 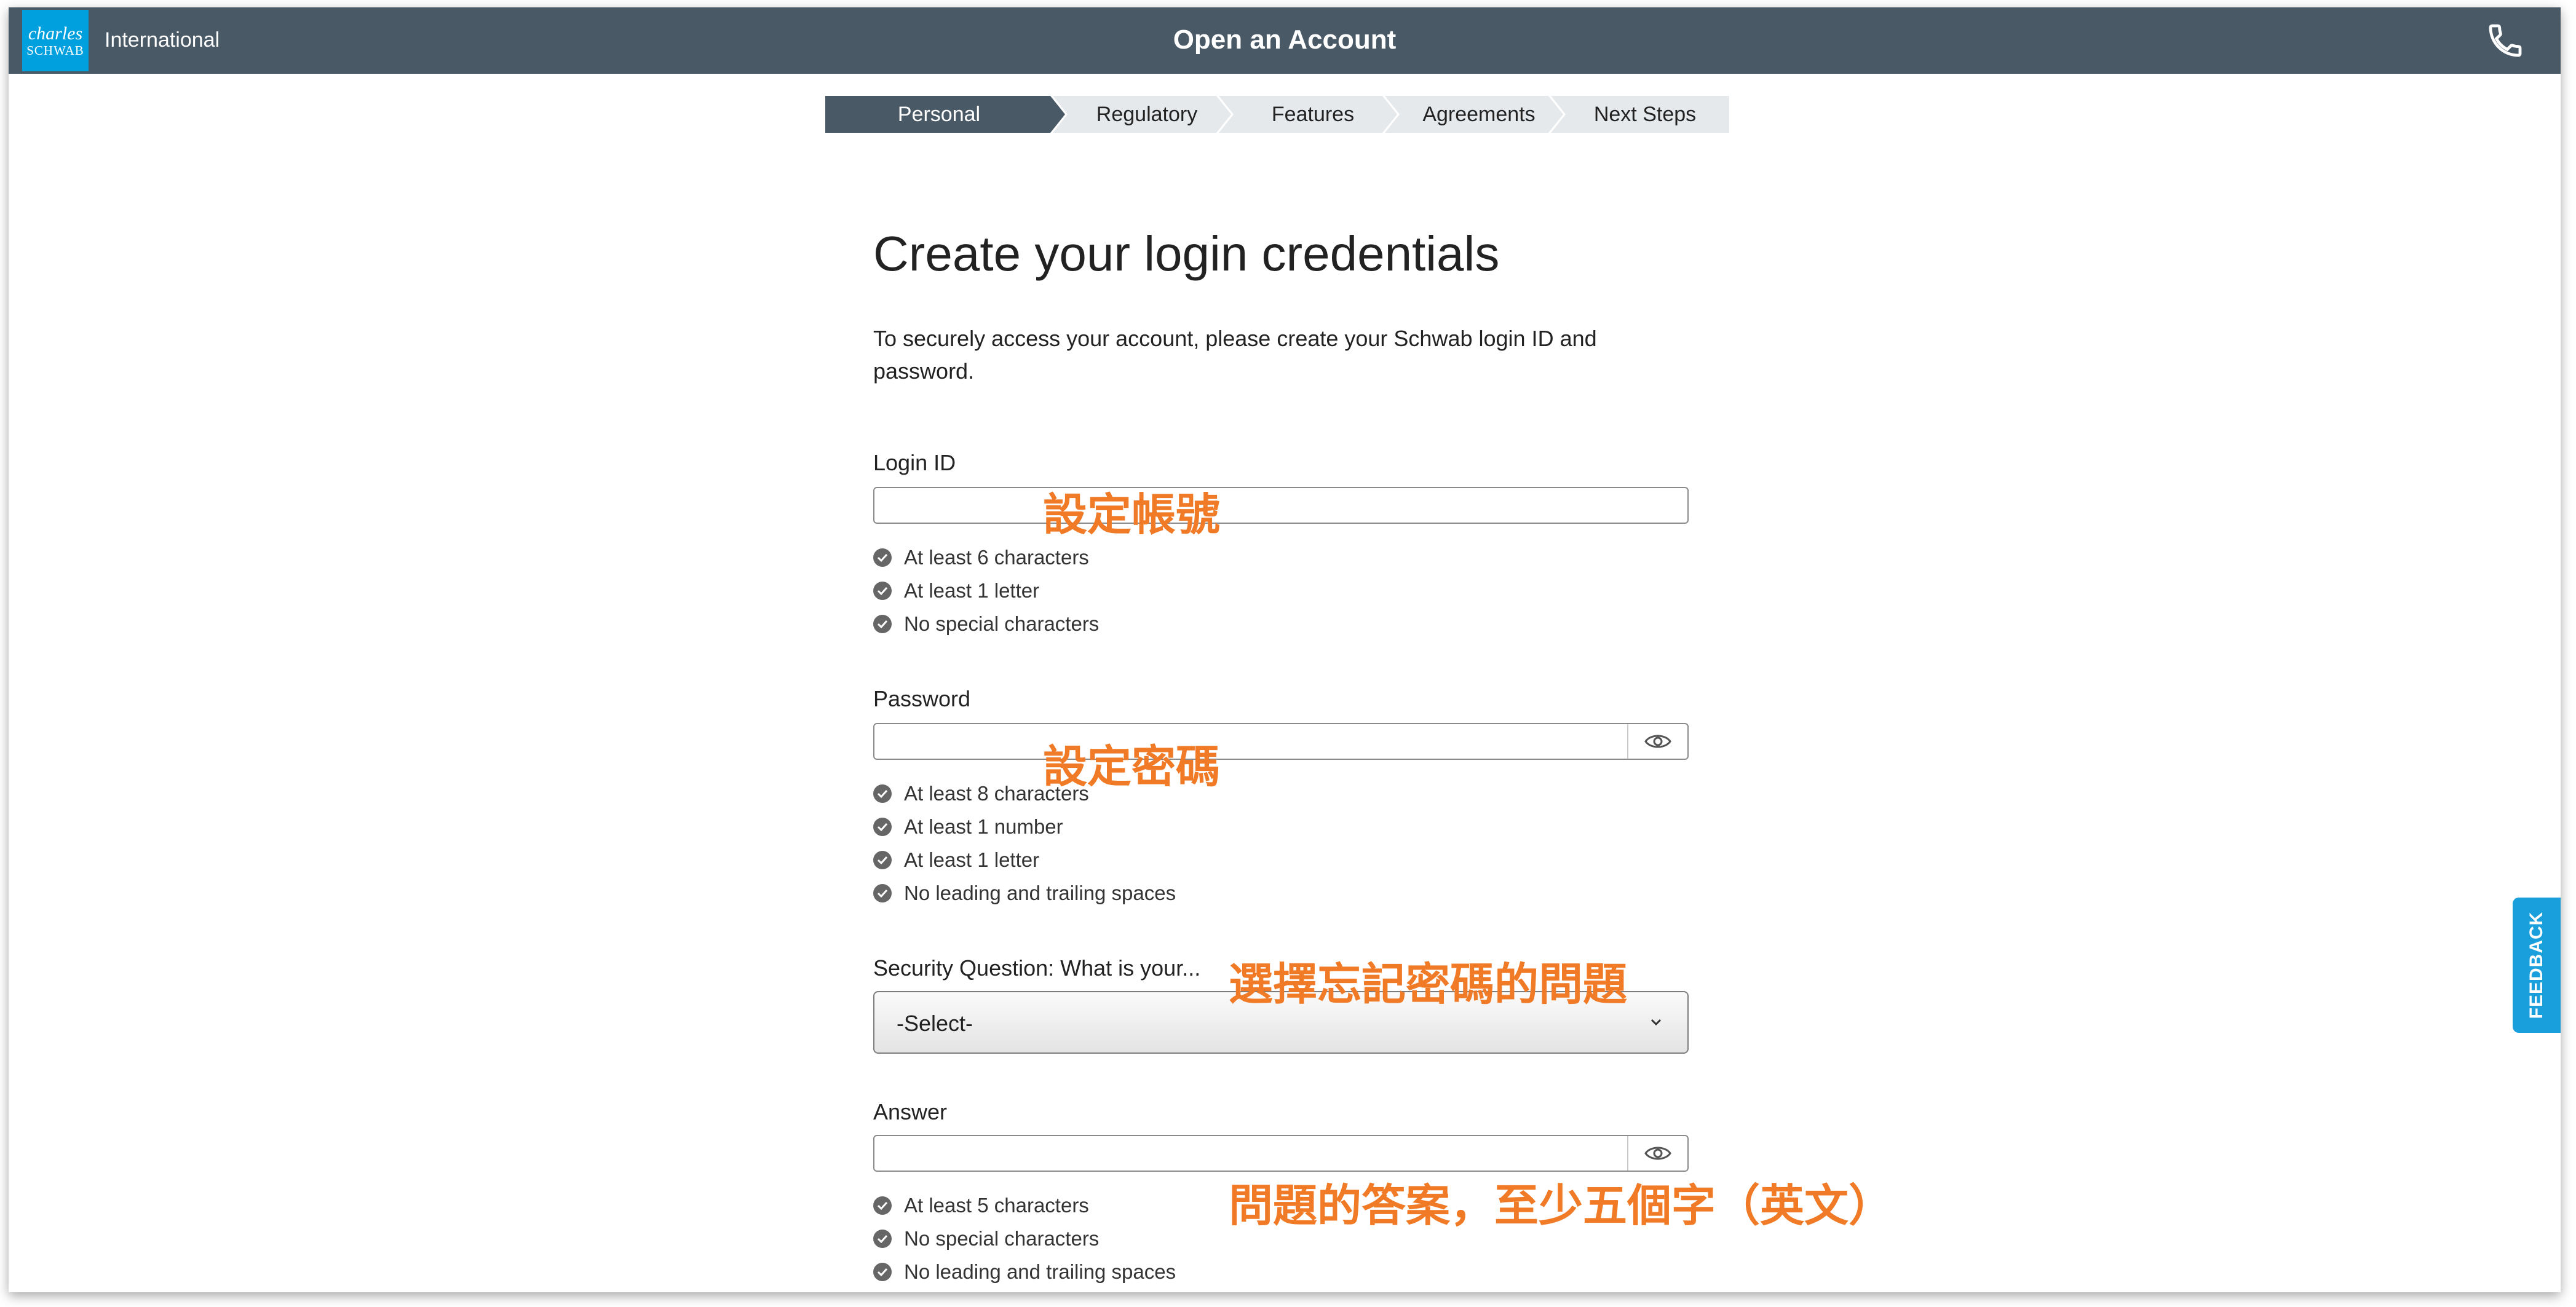 What do you see at coordinates (2505, 41) in the screenshot?
I see `phone-icon` at bounding box center [2505, 41].